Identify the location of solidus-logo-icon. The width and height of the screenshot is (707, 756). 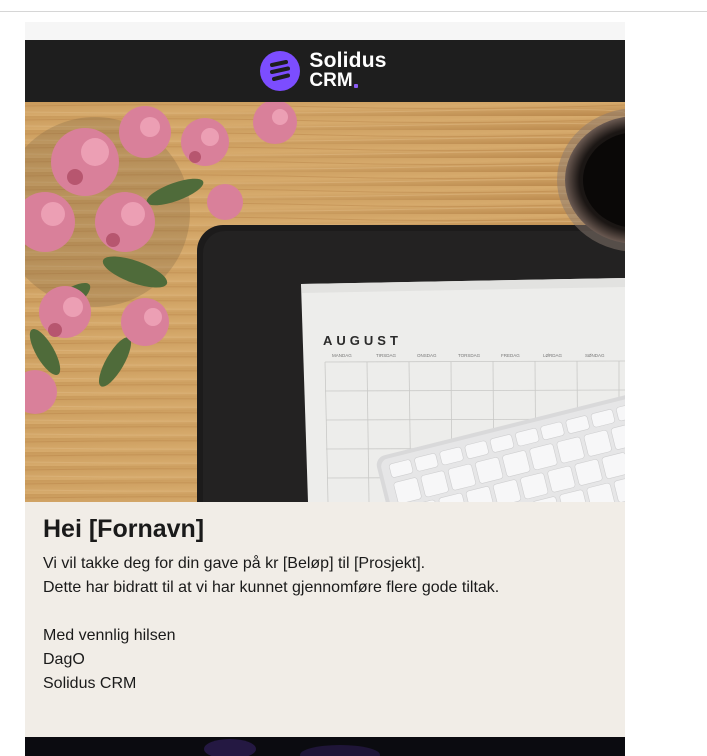
(280, 71).